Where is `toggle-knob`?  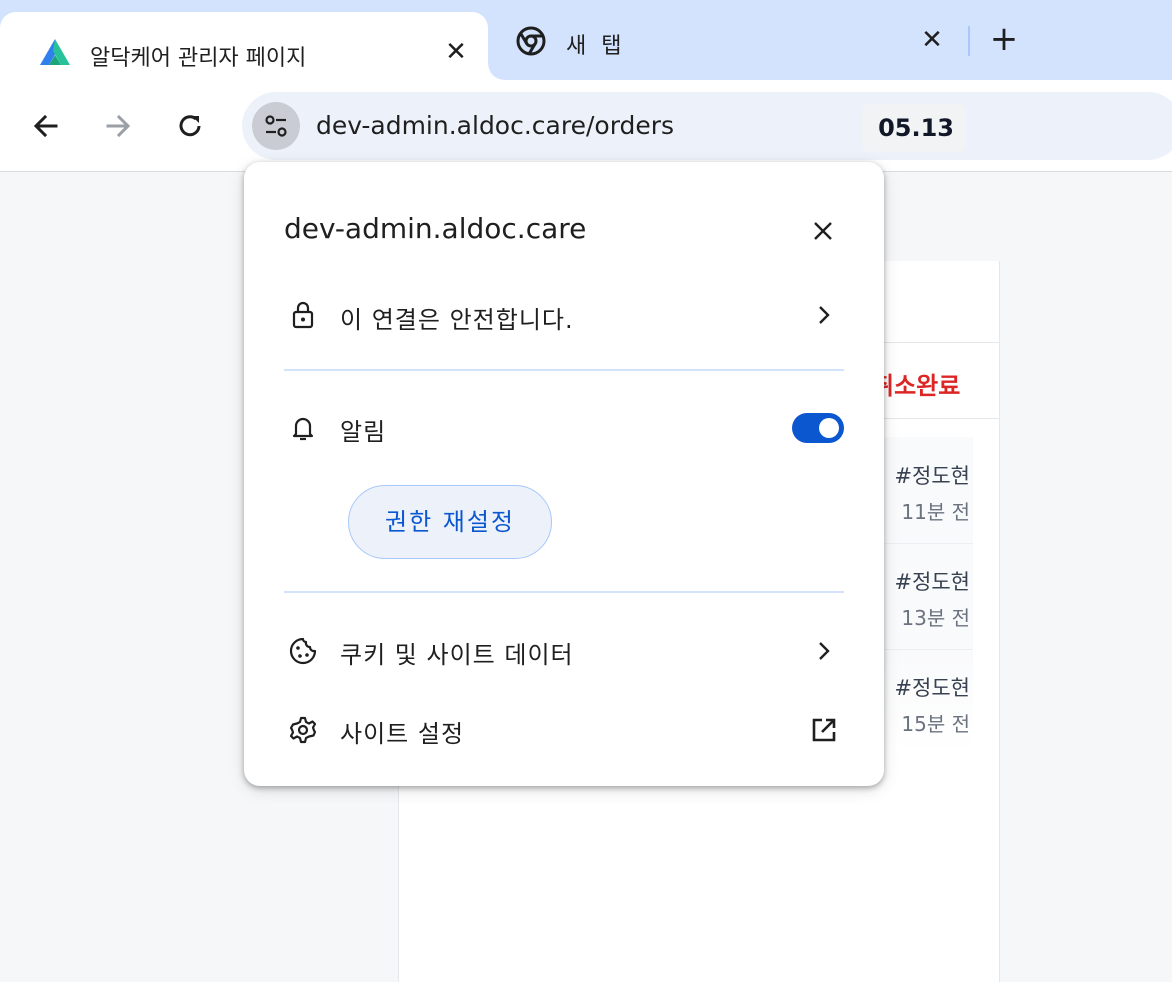
toggle-knob is located at coordinates (829, 428).